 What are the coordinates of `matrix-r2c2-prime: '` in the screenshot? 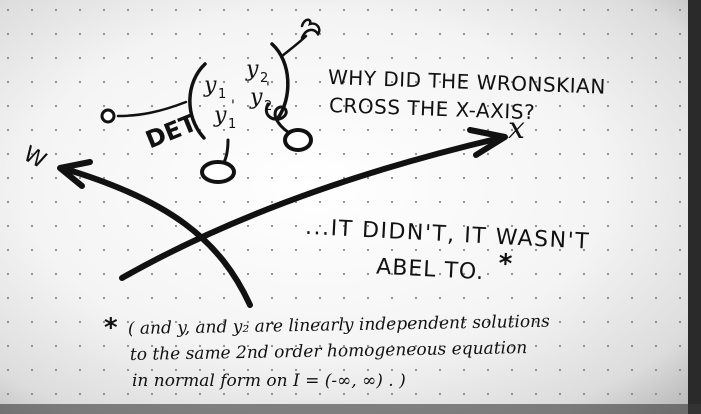 It's located at (268, 88).